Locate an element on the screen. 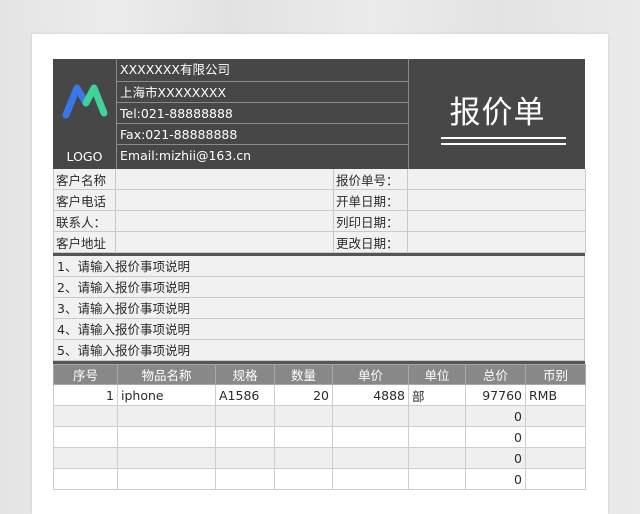 This screenshot has height=514, width=640. title-area: 报价单 is located at coordinates (497, 114).